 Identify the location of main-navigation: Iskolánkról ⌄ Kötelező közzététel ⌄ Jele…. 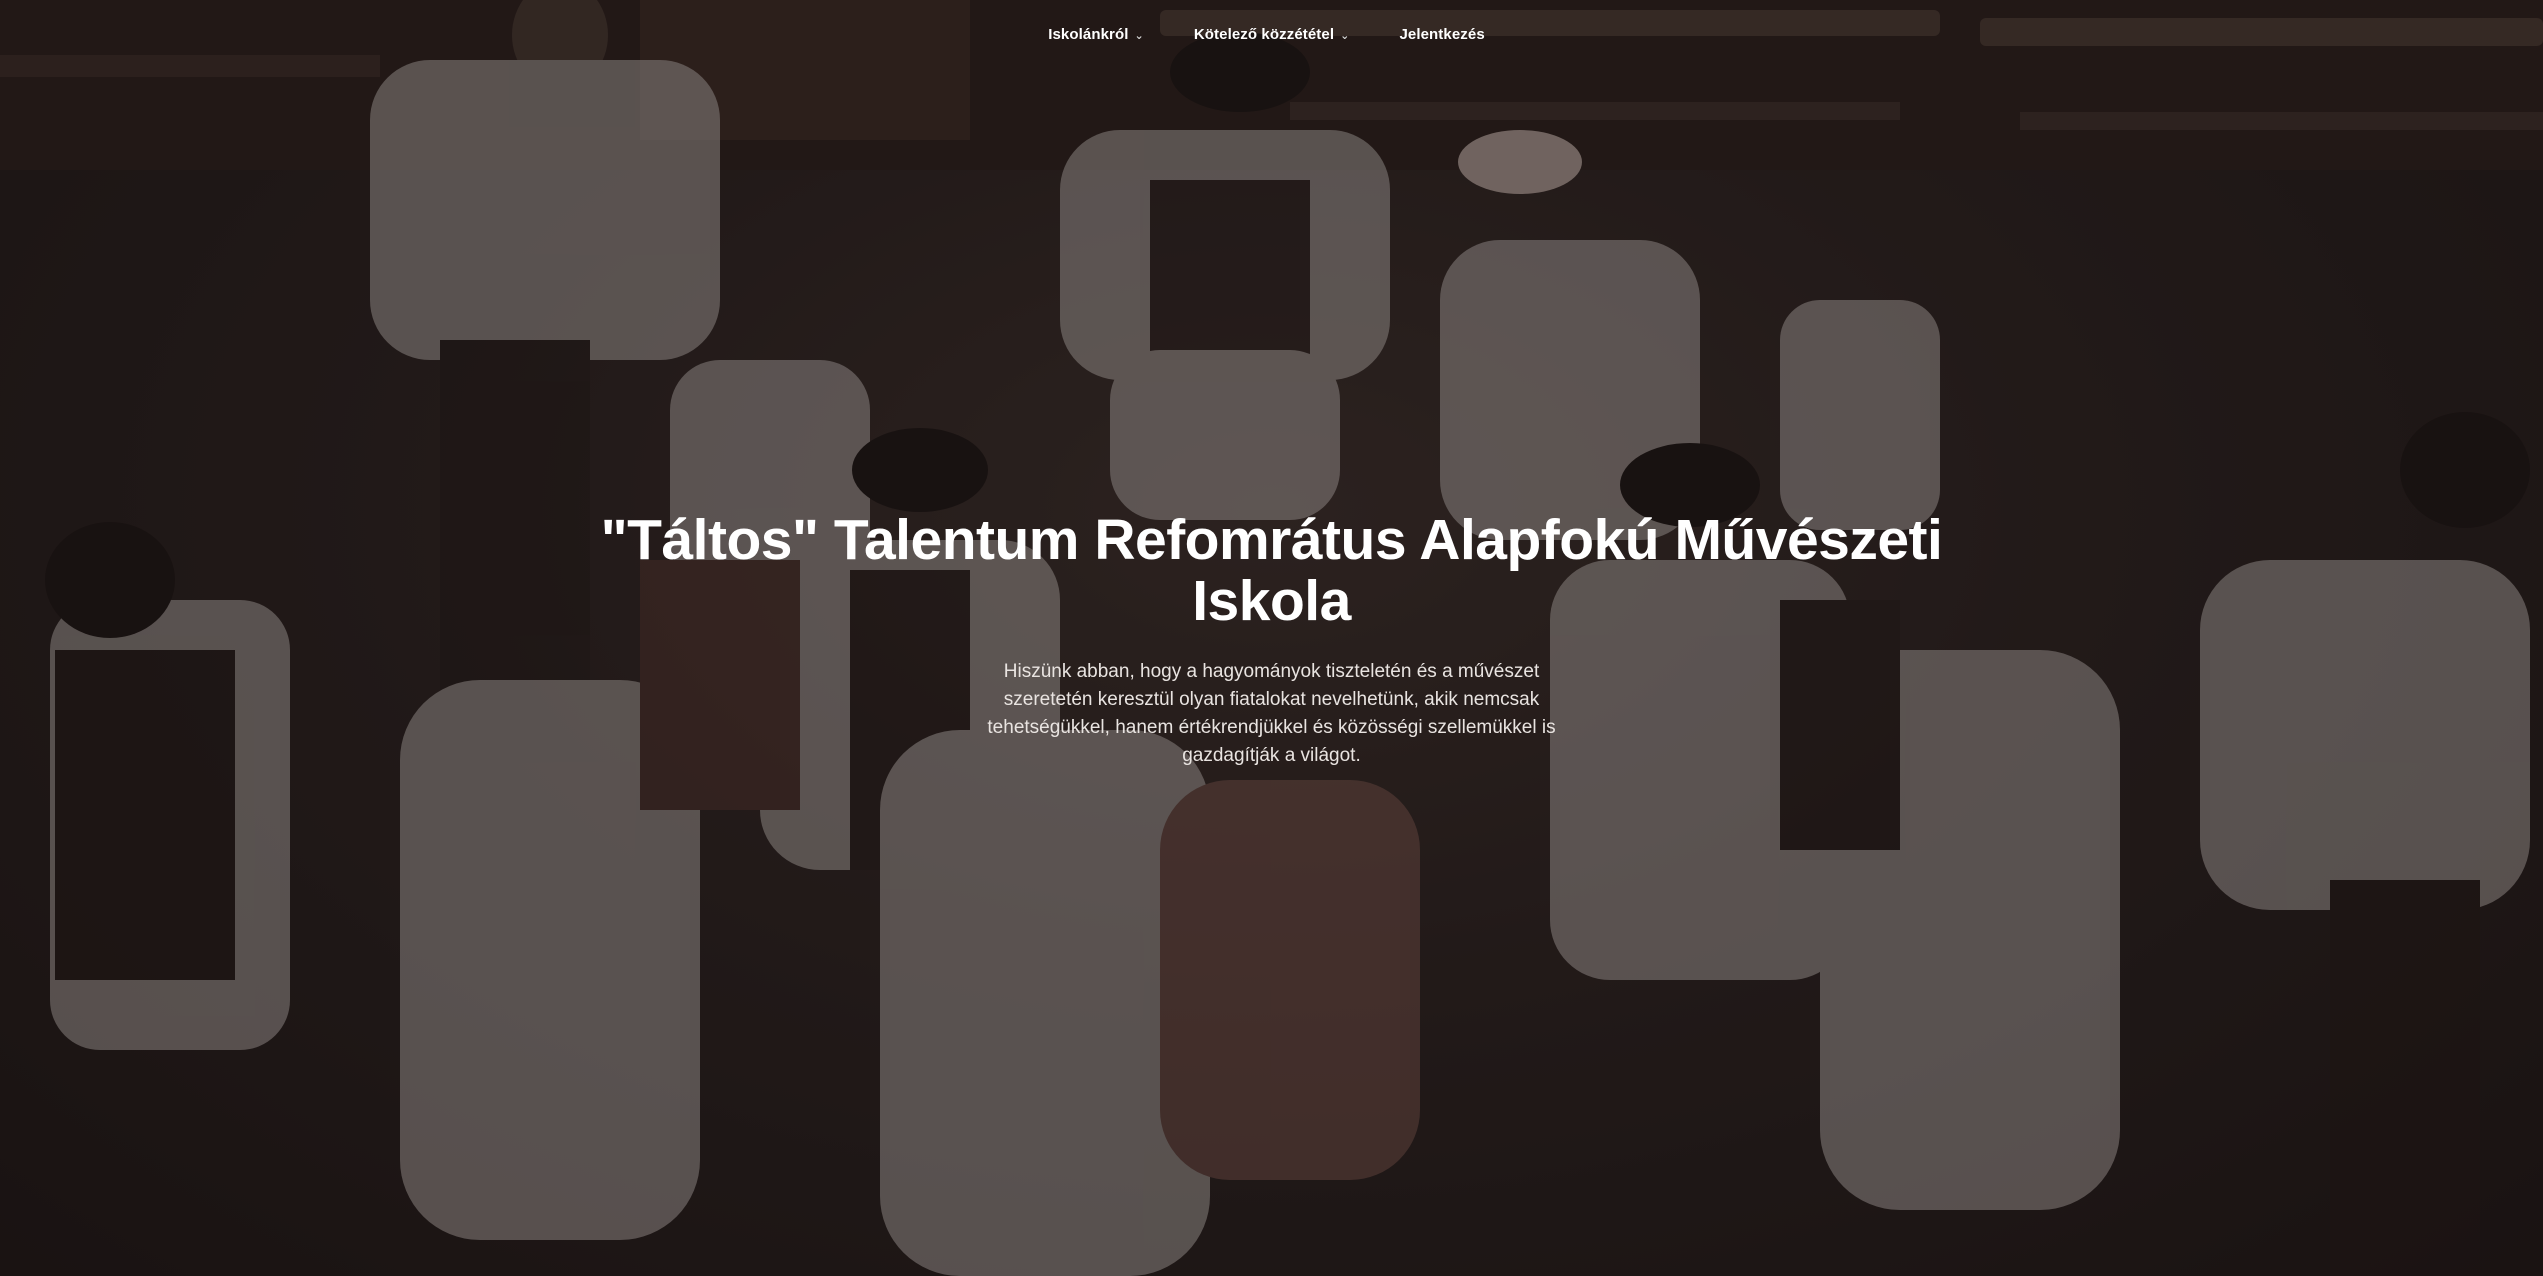
(1269, 34).